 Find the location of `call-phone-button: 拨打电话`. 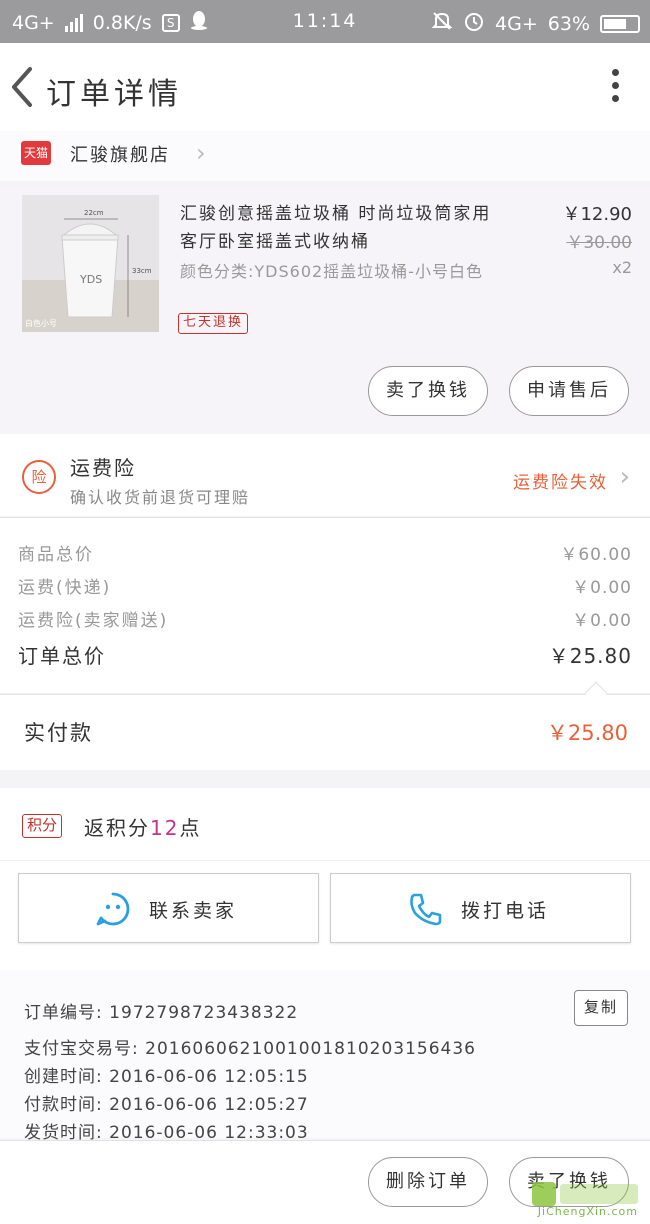

call-phone-button: 拨打电话 is located at coordinates (480, 908).